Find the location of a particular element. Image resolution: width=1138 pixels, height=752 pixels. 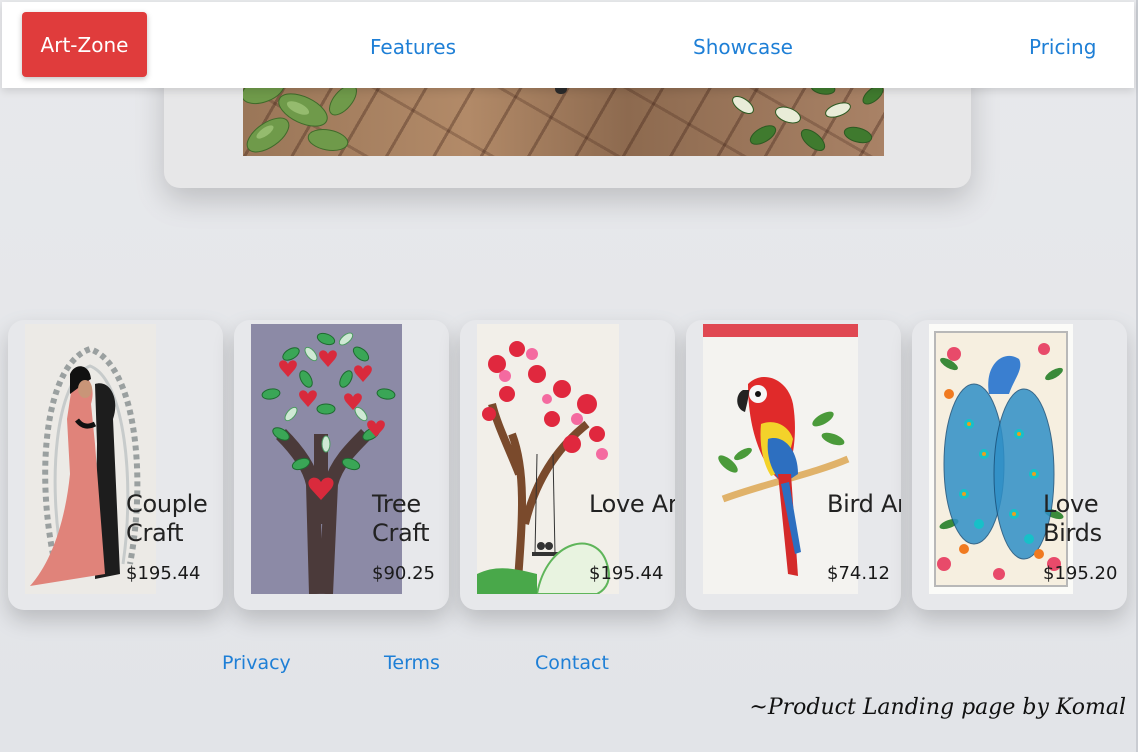

hero-image is located at coordinates (563, 118).